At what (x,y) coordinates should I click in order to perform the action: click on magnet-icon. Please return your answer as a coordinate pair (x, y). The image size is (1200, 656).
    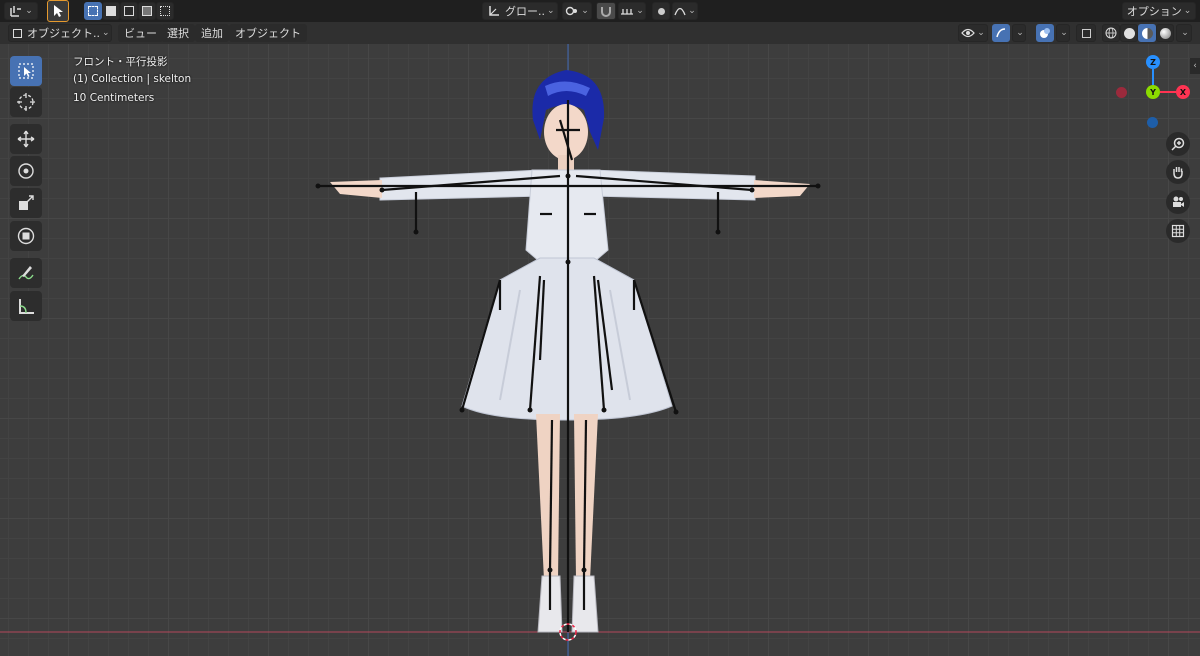
    Looking at the image, I should click on (606, 12).